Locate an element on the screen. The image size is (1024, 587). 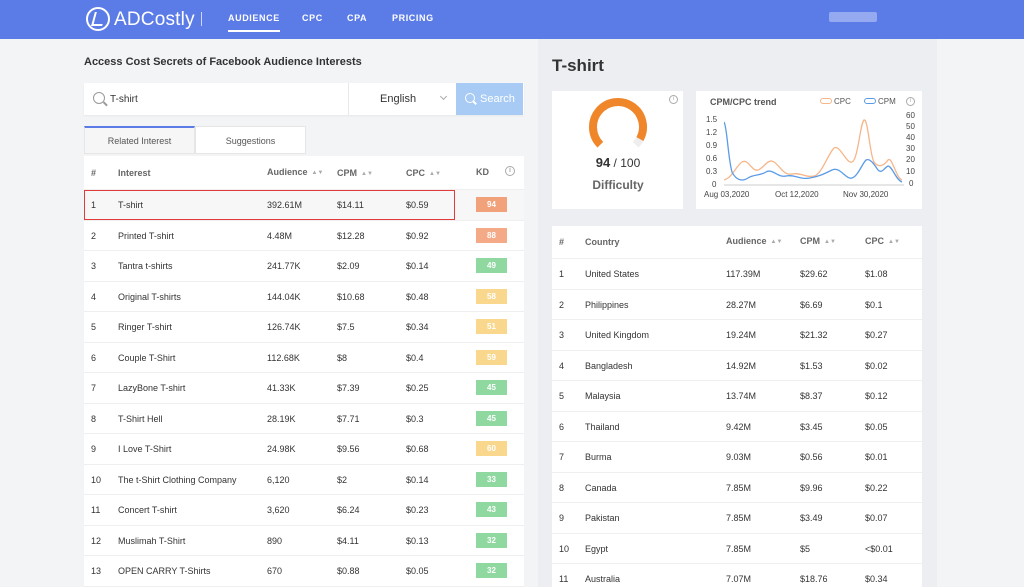
cell-cpm: $7.39 is located at coordinates (348, 388).